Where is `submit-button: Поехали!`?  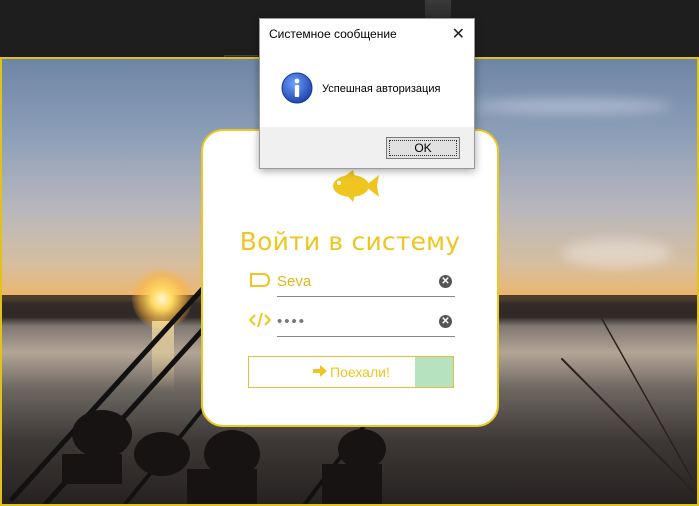 submit-button: Поехали! is located at coordinates (351, 372).